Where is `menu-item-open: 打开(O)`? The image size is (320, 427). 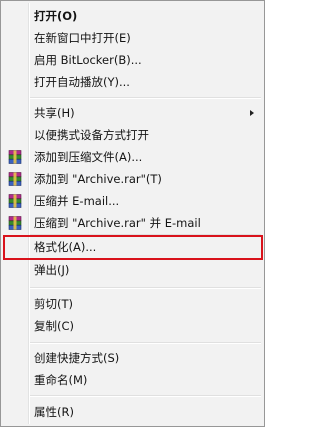 menu-item-open: 打开(O) is located at coordinates (132, 16).